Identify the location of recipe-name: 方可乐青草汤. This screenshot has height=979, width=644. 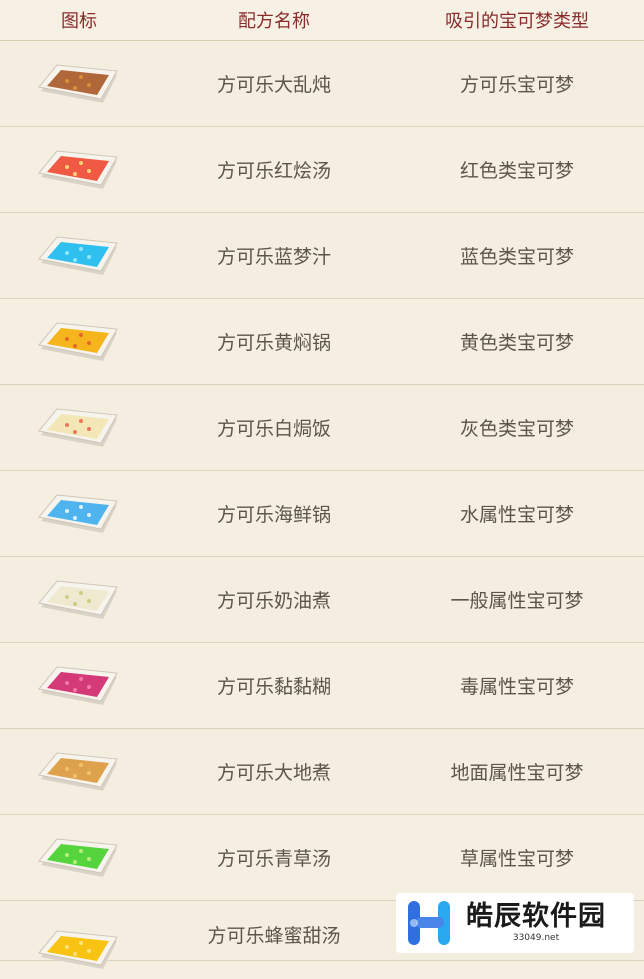
(273, 859).